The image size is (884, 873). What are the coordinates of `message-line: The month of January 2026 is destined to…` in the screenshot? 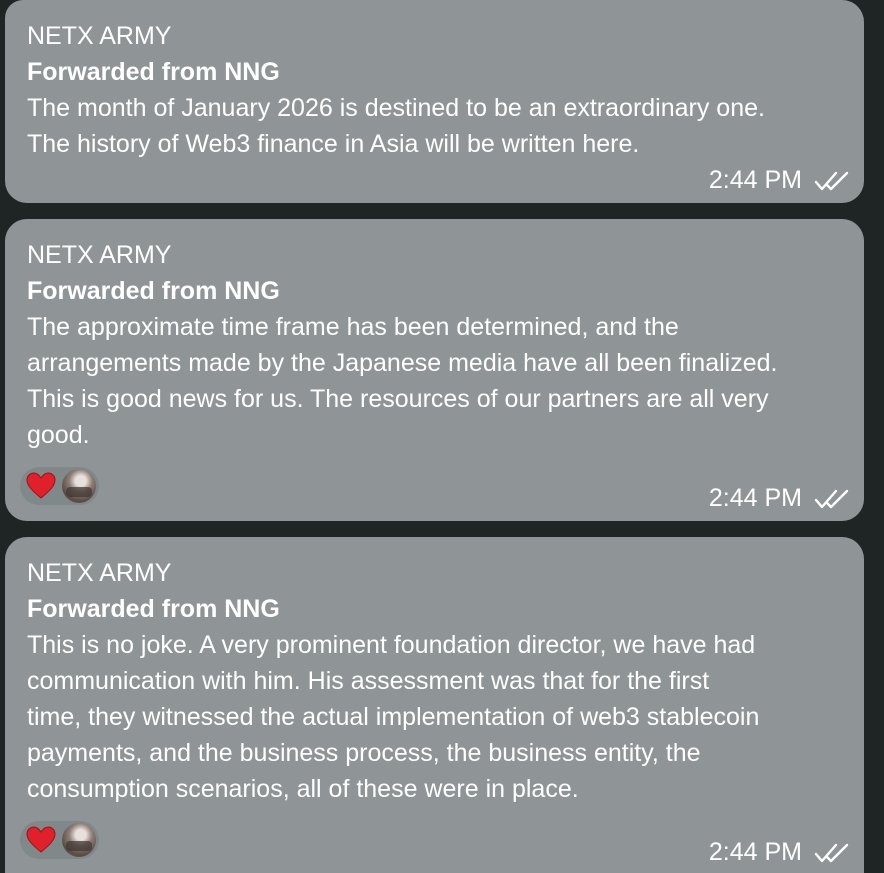 It's located at (396, 108).